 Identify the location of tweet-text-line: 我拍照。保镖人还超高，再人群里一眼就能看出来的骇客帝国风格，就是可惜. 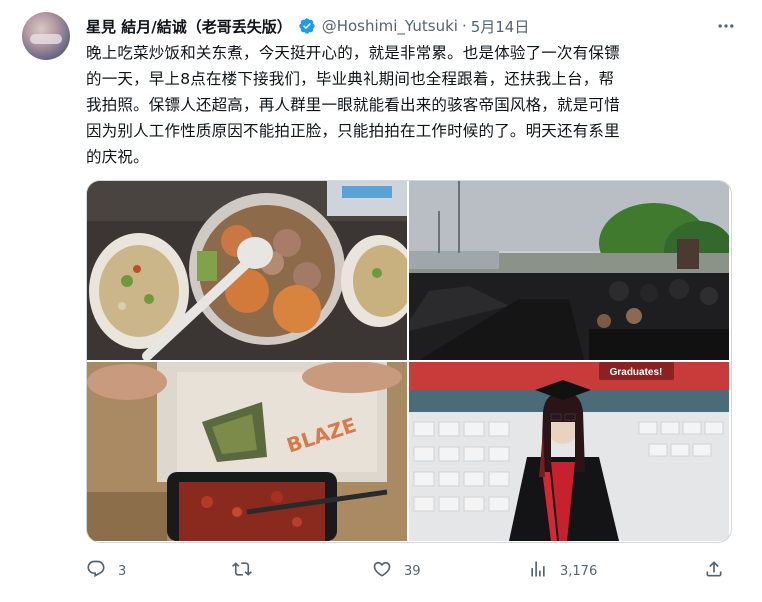
(353, 105).